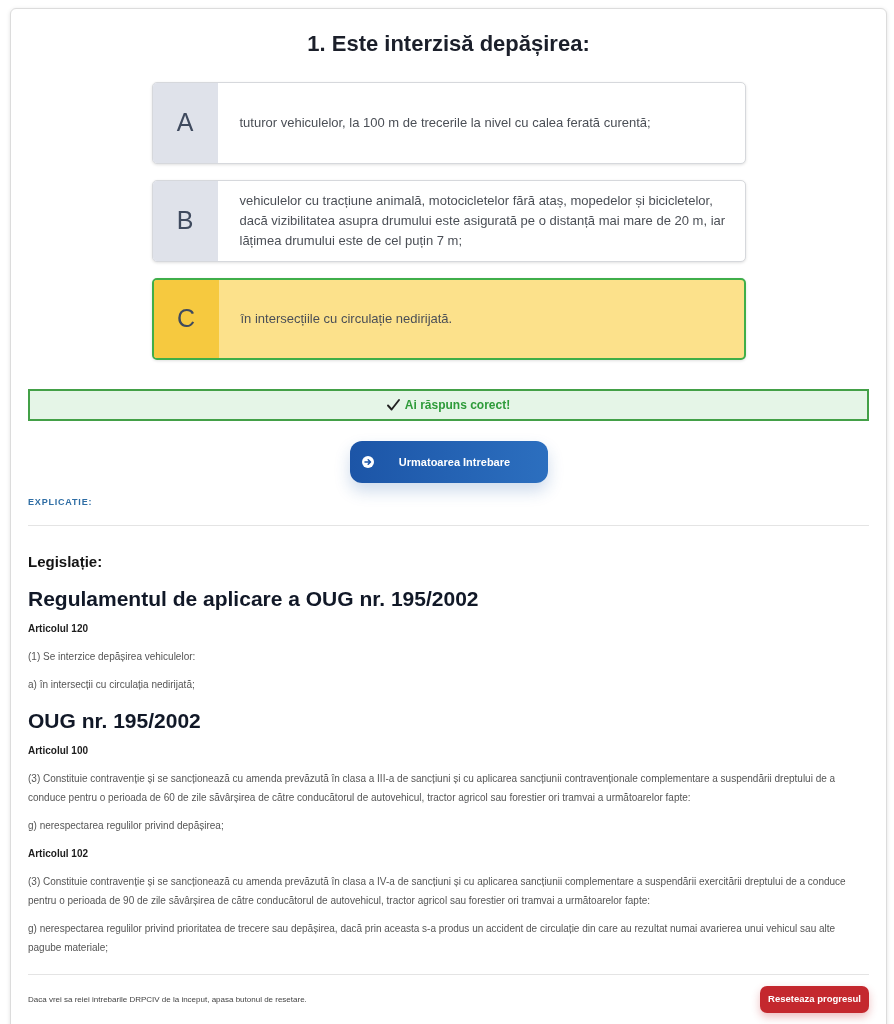  Describe the element at coordinates (65, 562) in the screenshot. I see `legislation-heading: Legislație:` at that location.